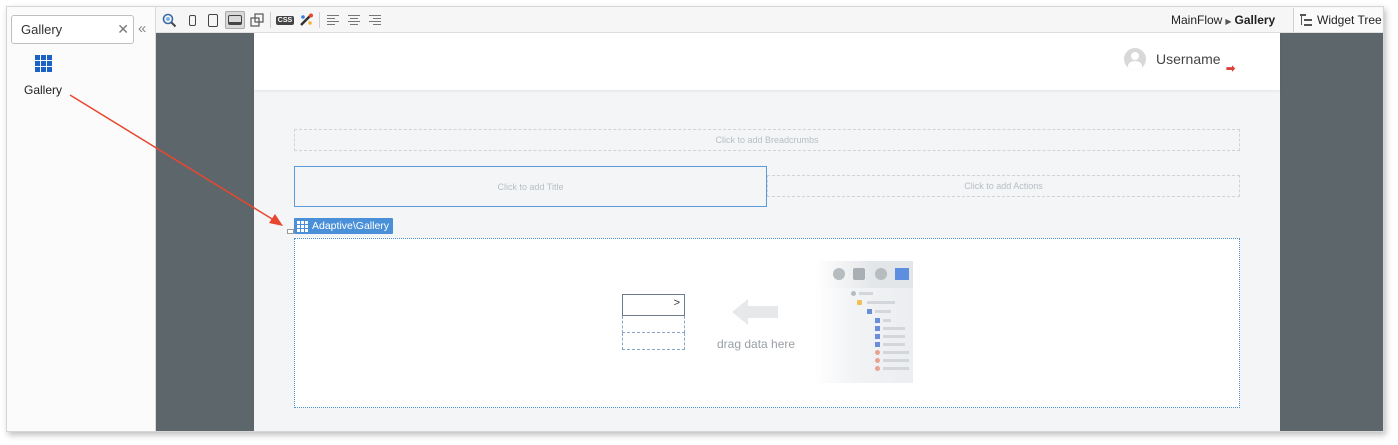  Describe the element at coordinates (1223, 20) in the screenshot. I see `screen-breadcrumb: MainFlow ▶ Gallery` at that location.